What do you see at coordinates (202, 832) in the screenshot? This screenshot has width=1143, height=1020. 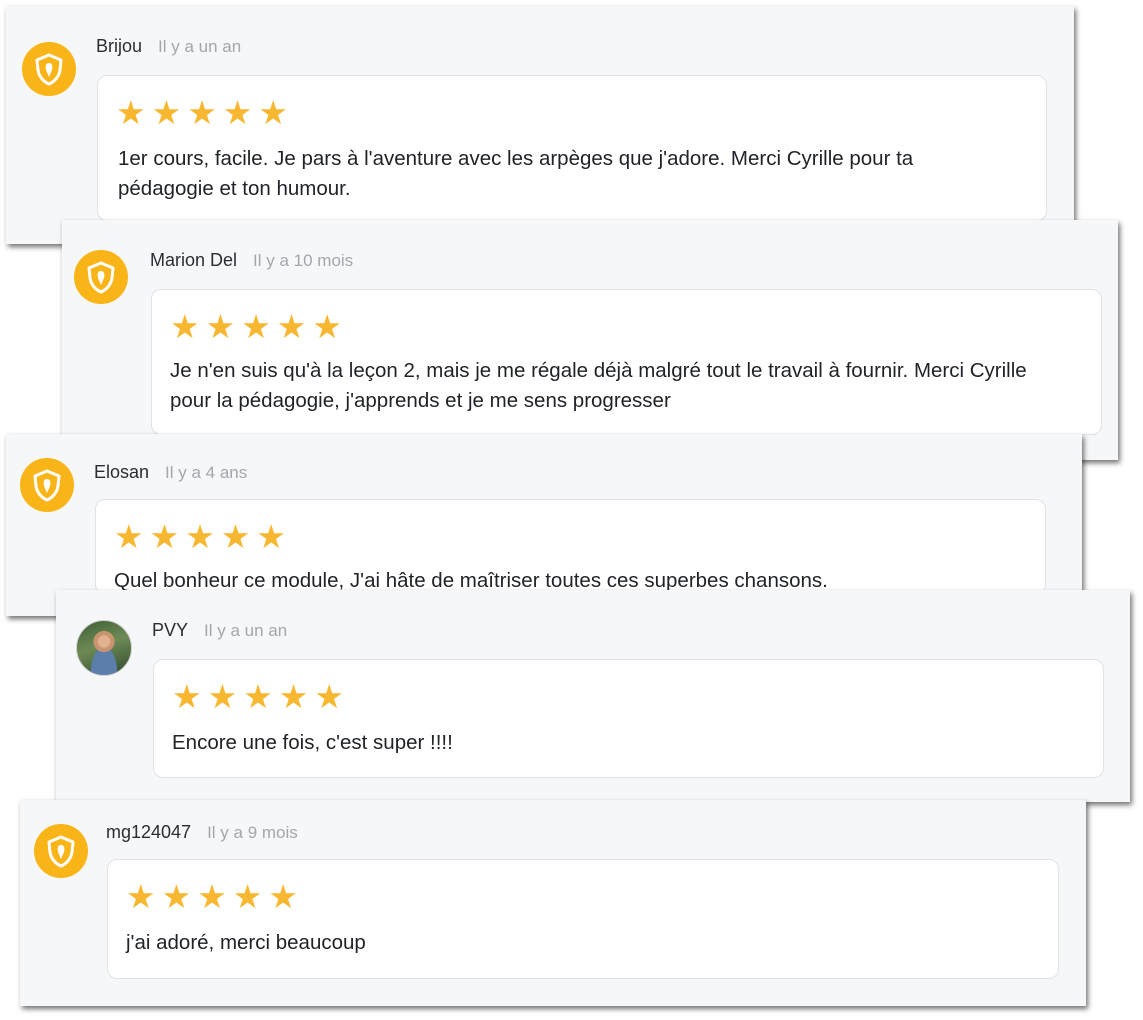 I see `review-header: mg124047 Il y a 9 mois` at bounding box center [202, 832].